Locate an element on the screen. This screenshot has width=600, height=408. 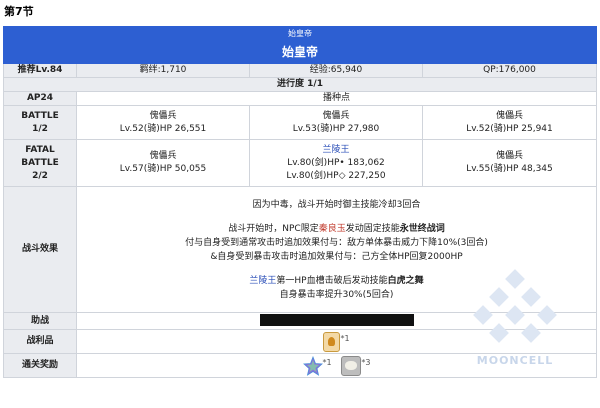
effect-text: 战斗开始时，NPC限定 is located at coordinates (273, 228).